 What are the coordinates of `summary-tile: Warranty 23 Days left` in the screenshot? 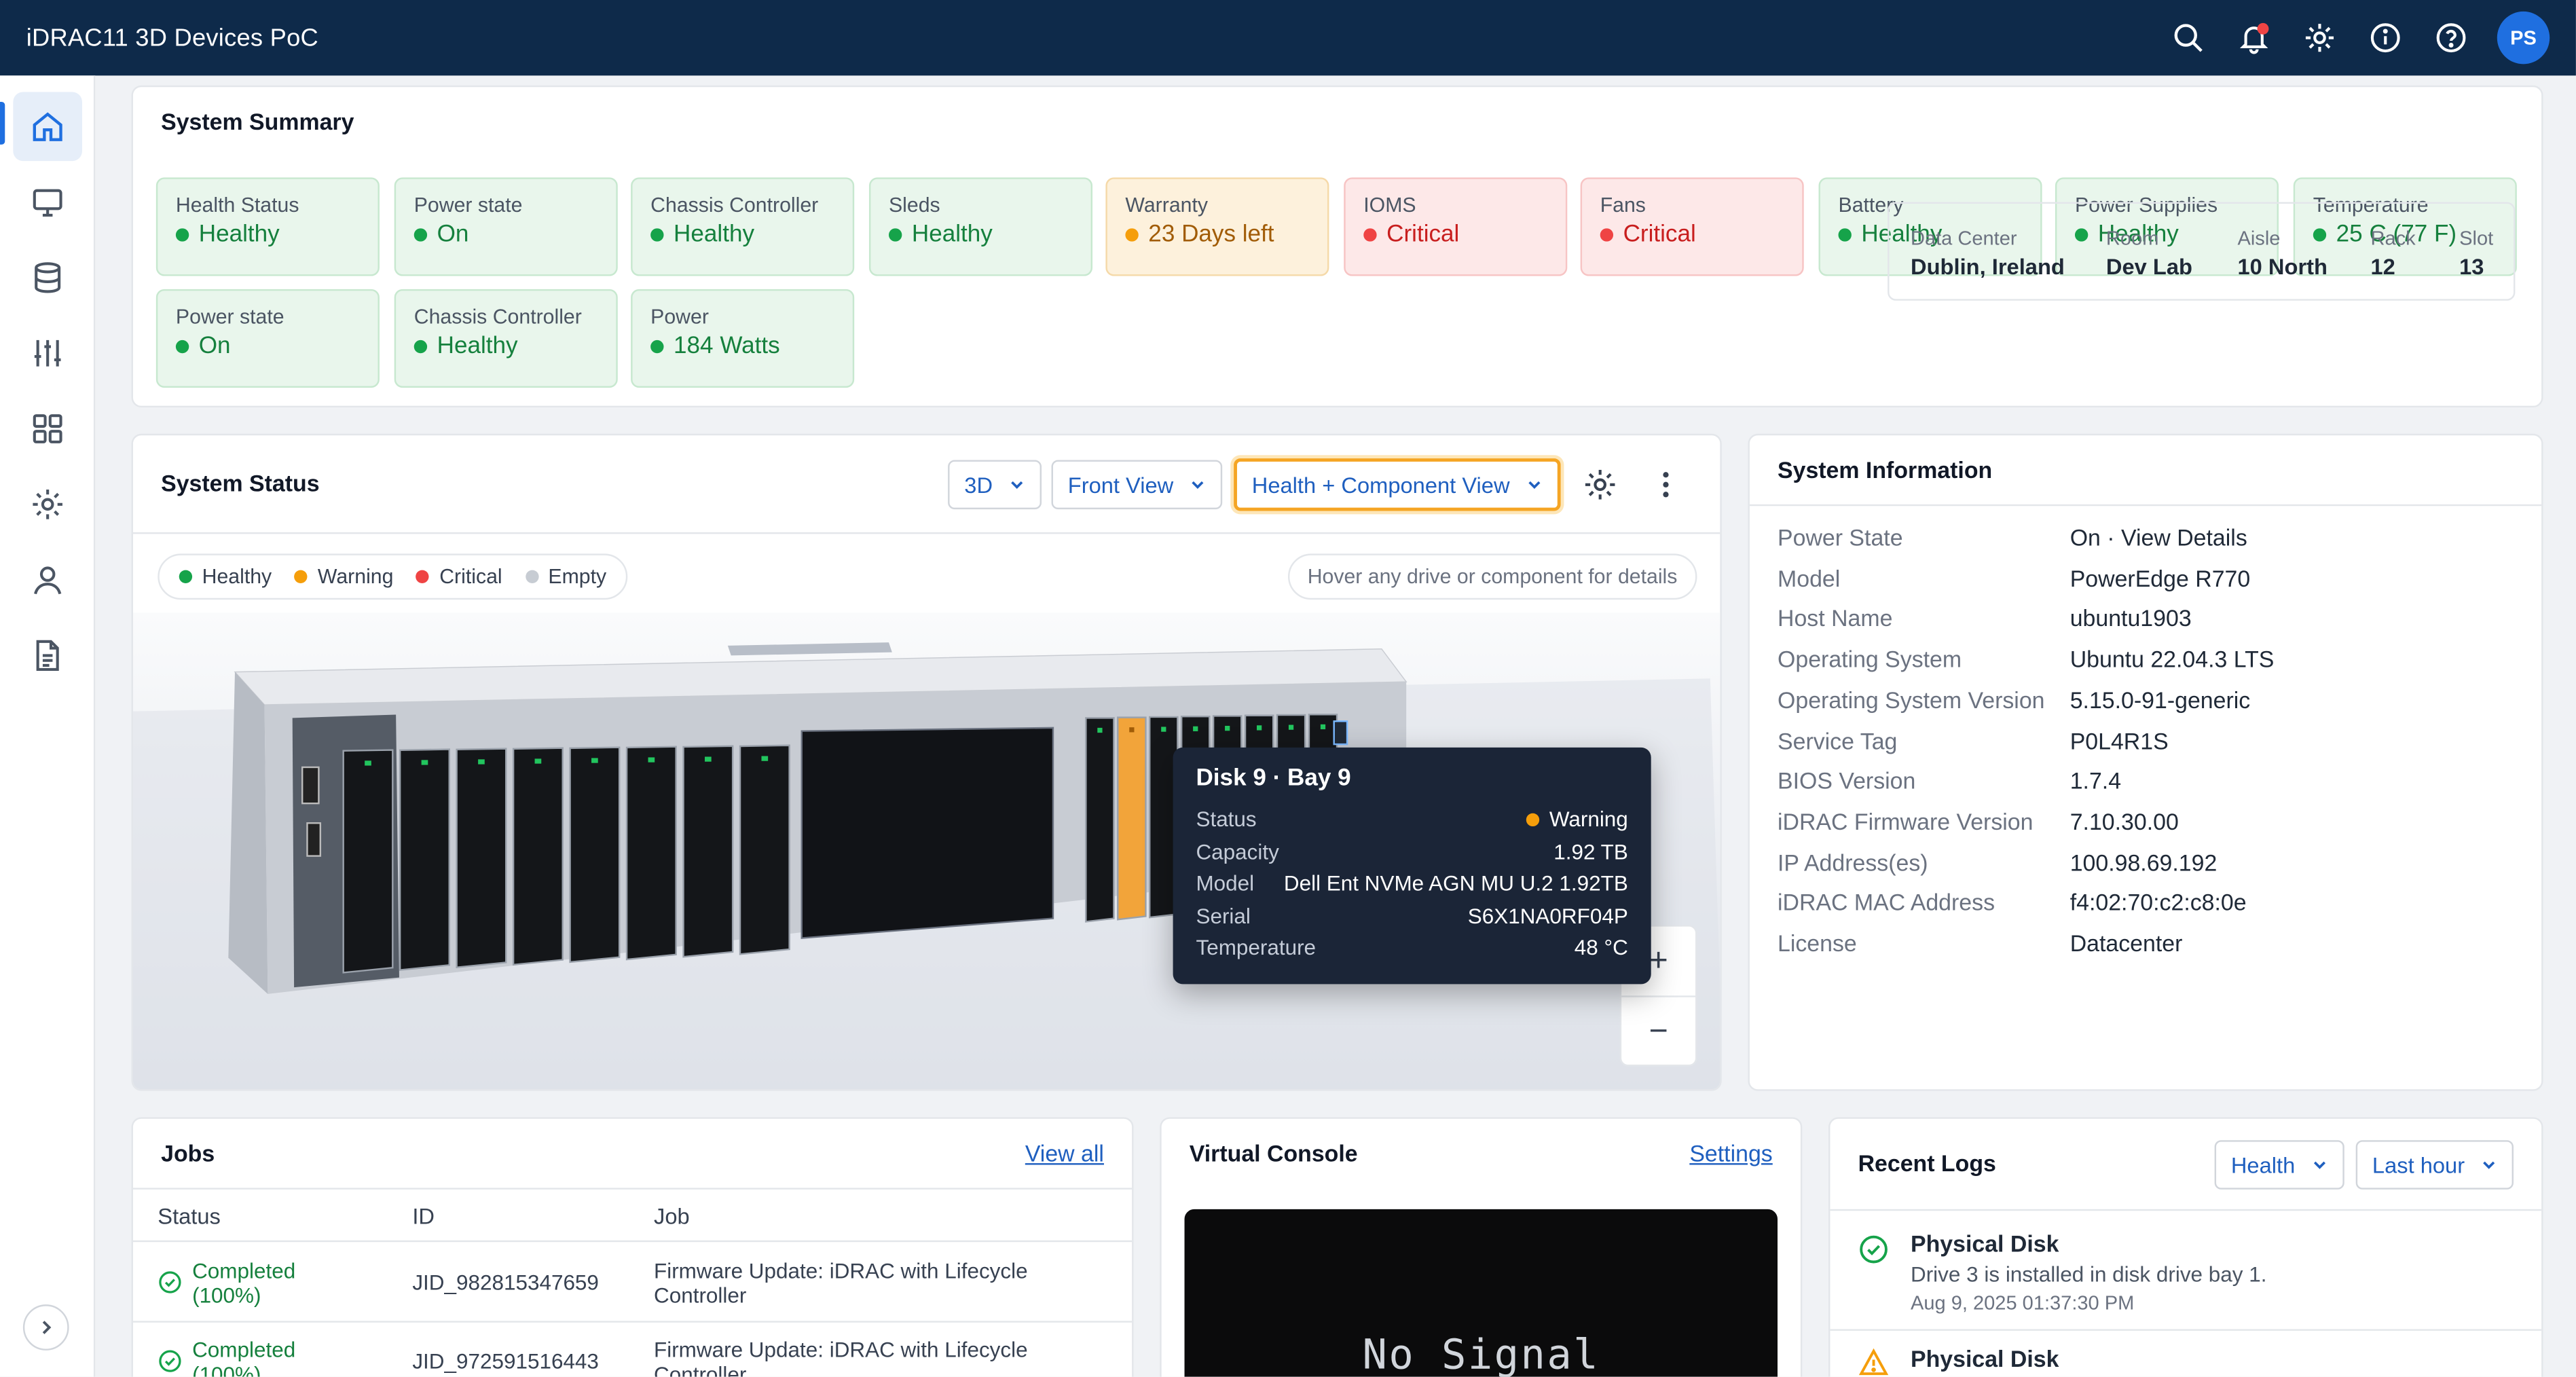 It's located at (1217, 226).